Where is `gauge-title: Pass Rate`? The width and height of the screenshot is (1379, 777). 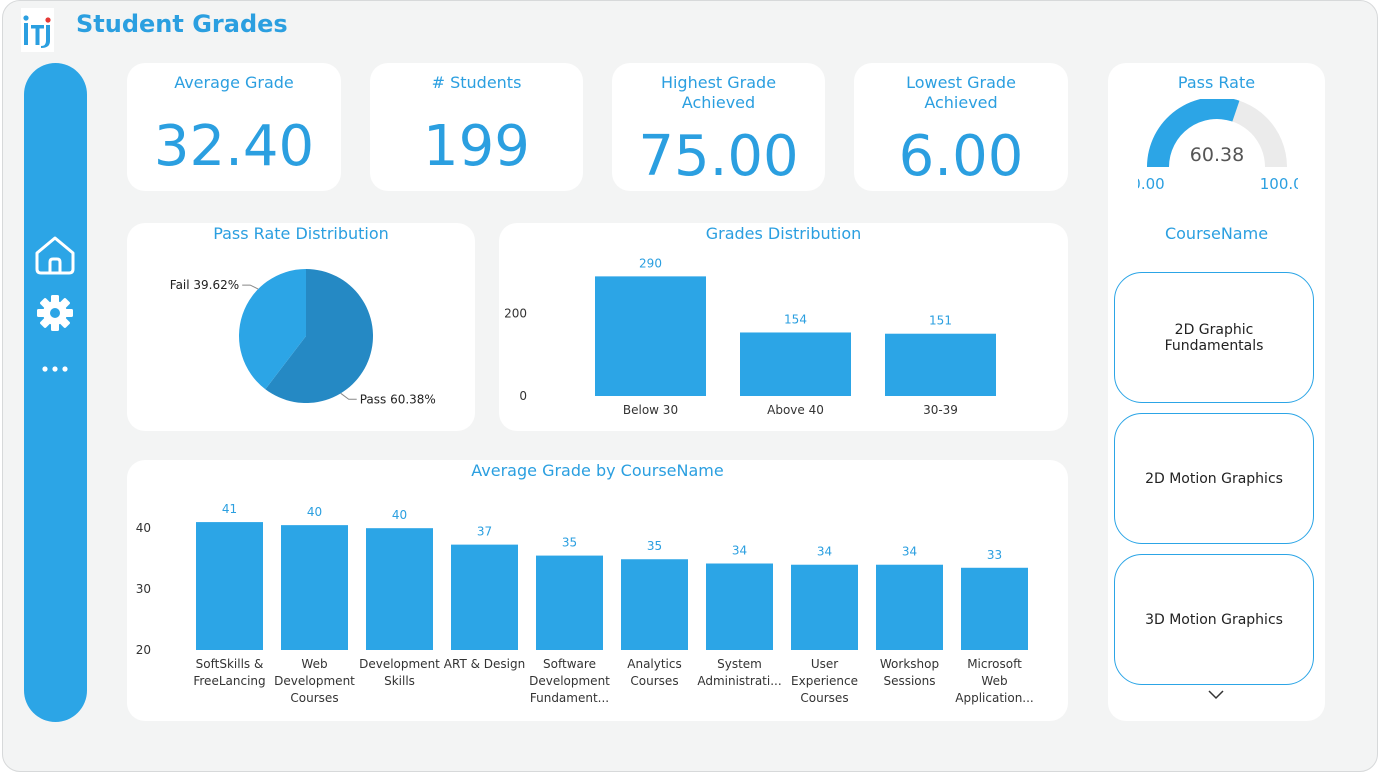
gauge-title: Pass Rate is located at coordinates (1216, 82).